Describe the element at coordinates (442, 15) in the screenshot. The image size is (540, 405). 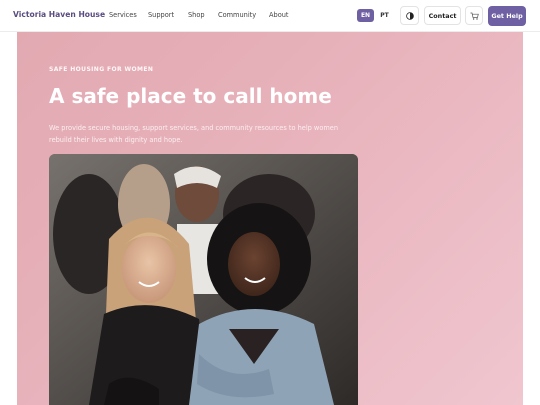
I see `contact-button: Contact` at that location.